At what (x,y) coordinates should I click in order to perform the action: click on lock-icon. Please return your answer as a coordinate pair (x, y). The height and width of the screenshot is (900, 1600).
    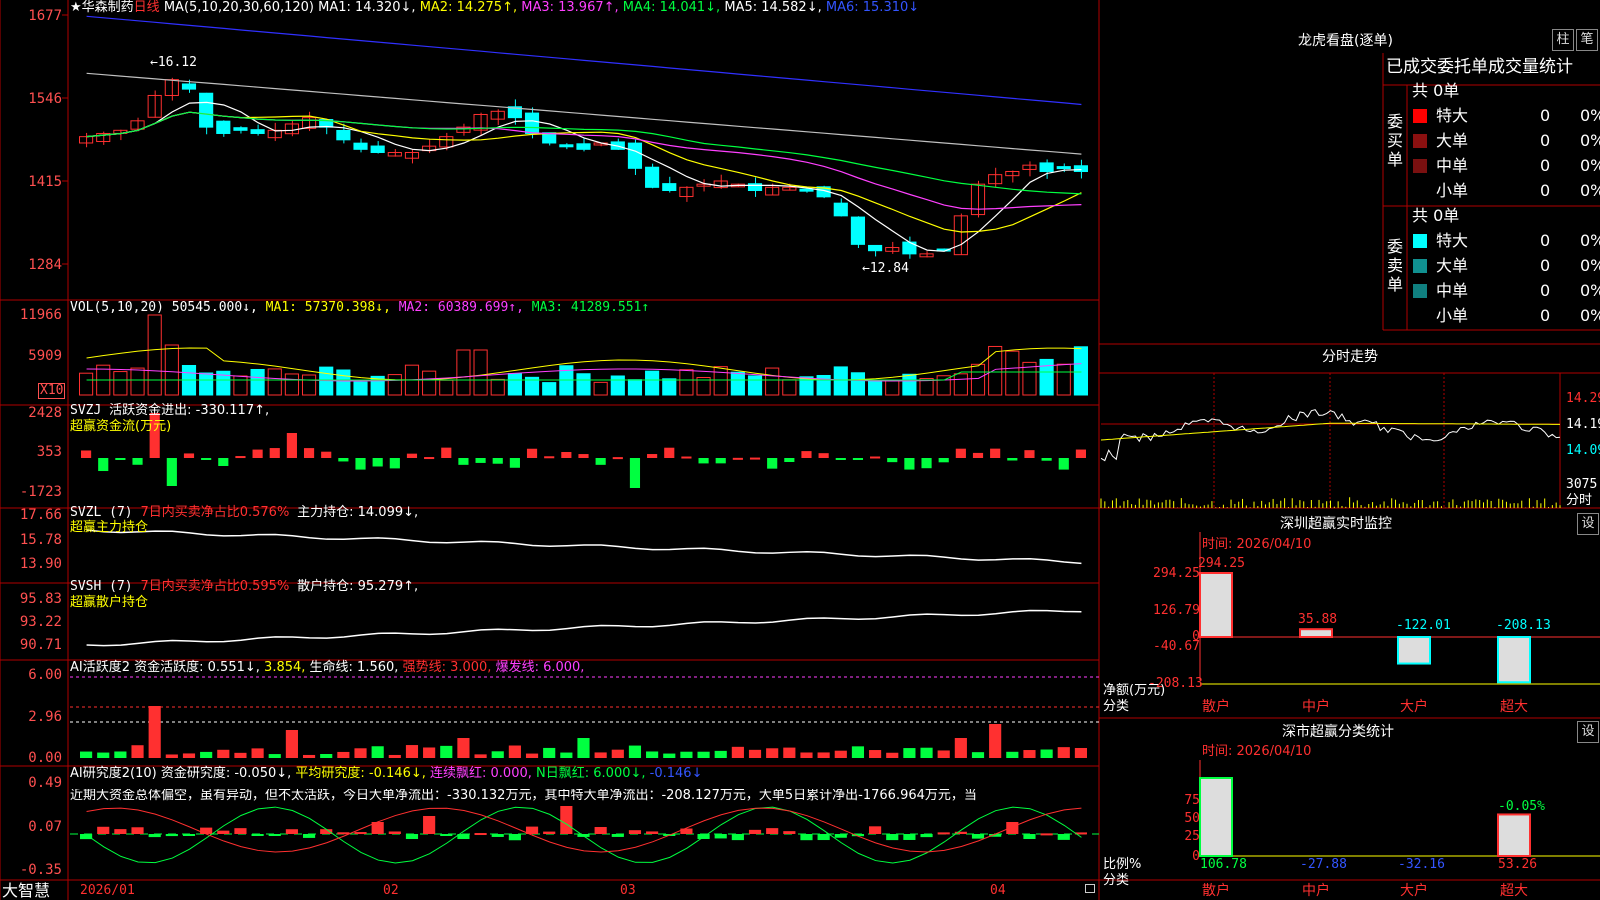
    Looking at the image, I should click on (1090, 888).